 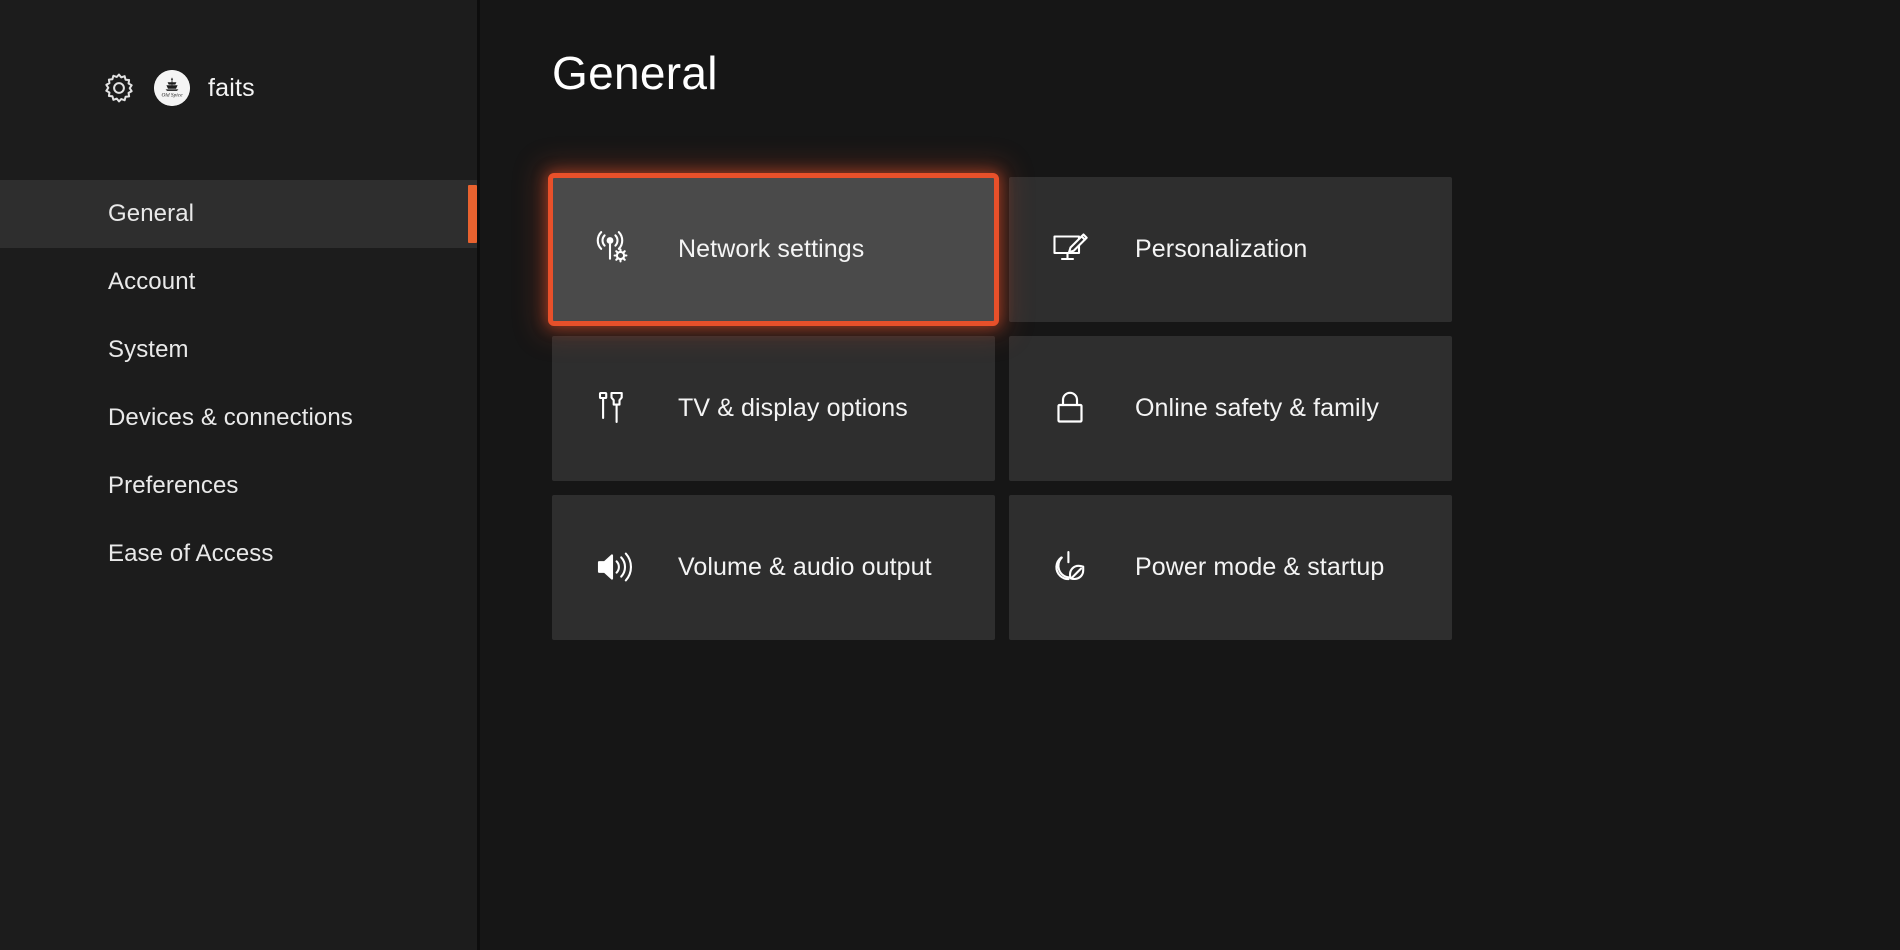 I want to click on tile-volume-audio-output: Volume & audio output, so click(x=773, y=567).